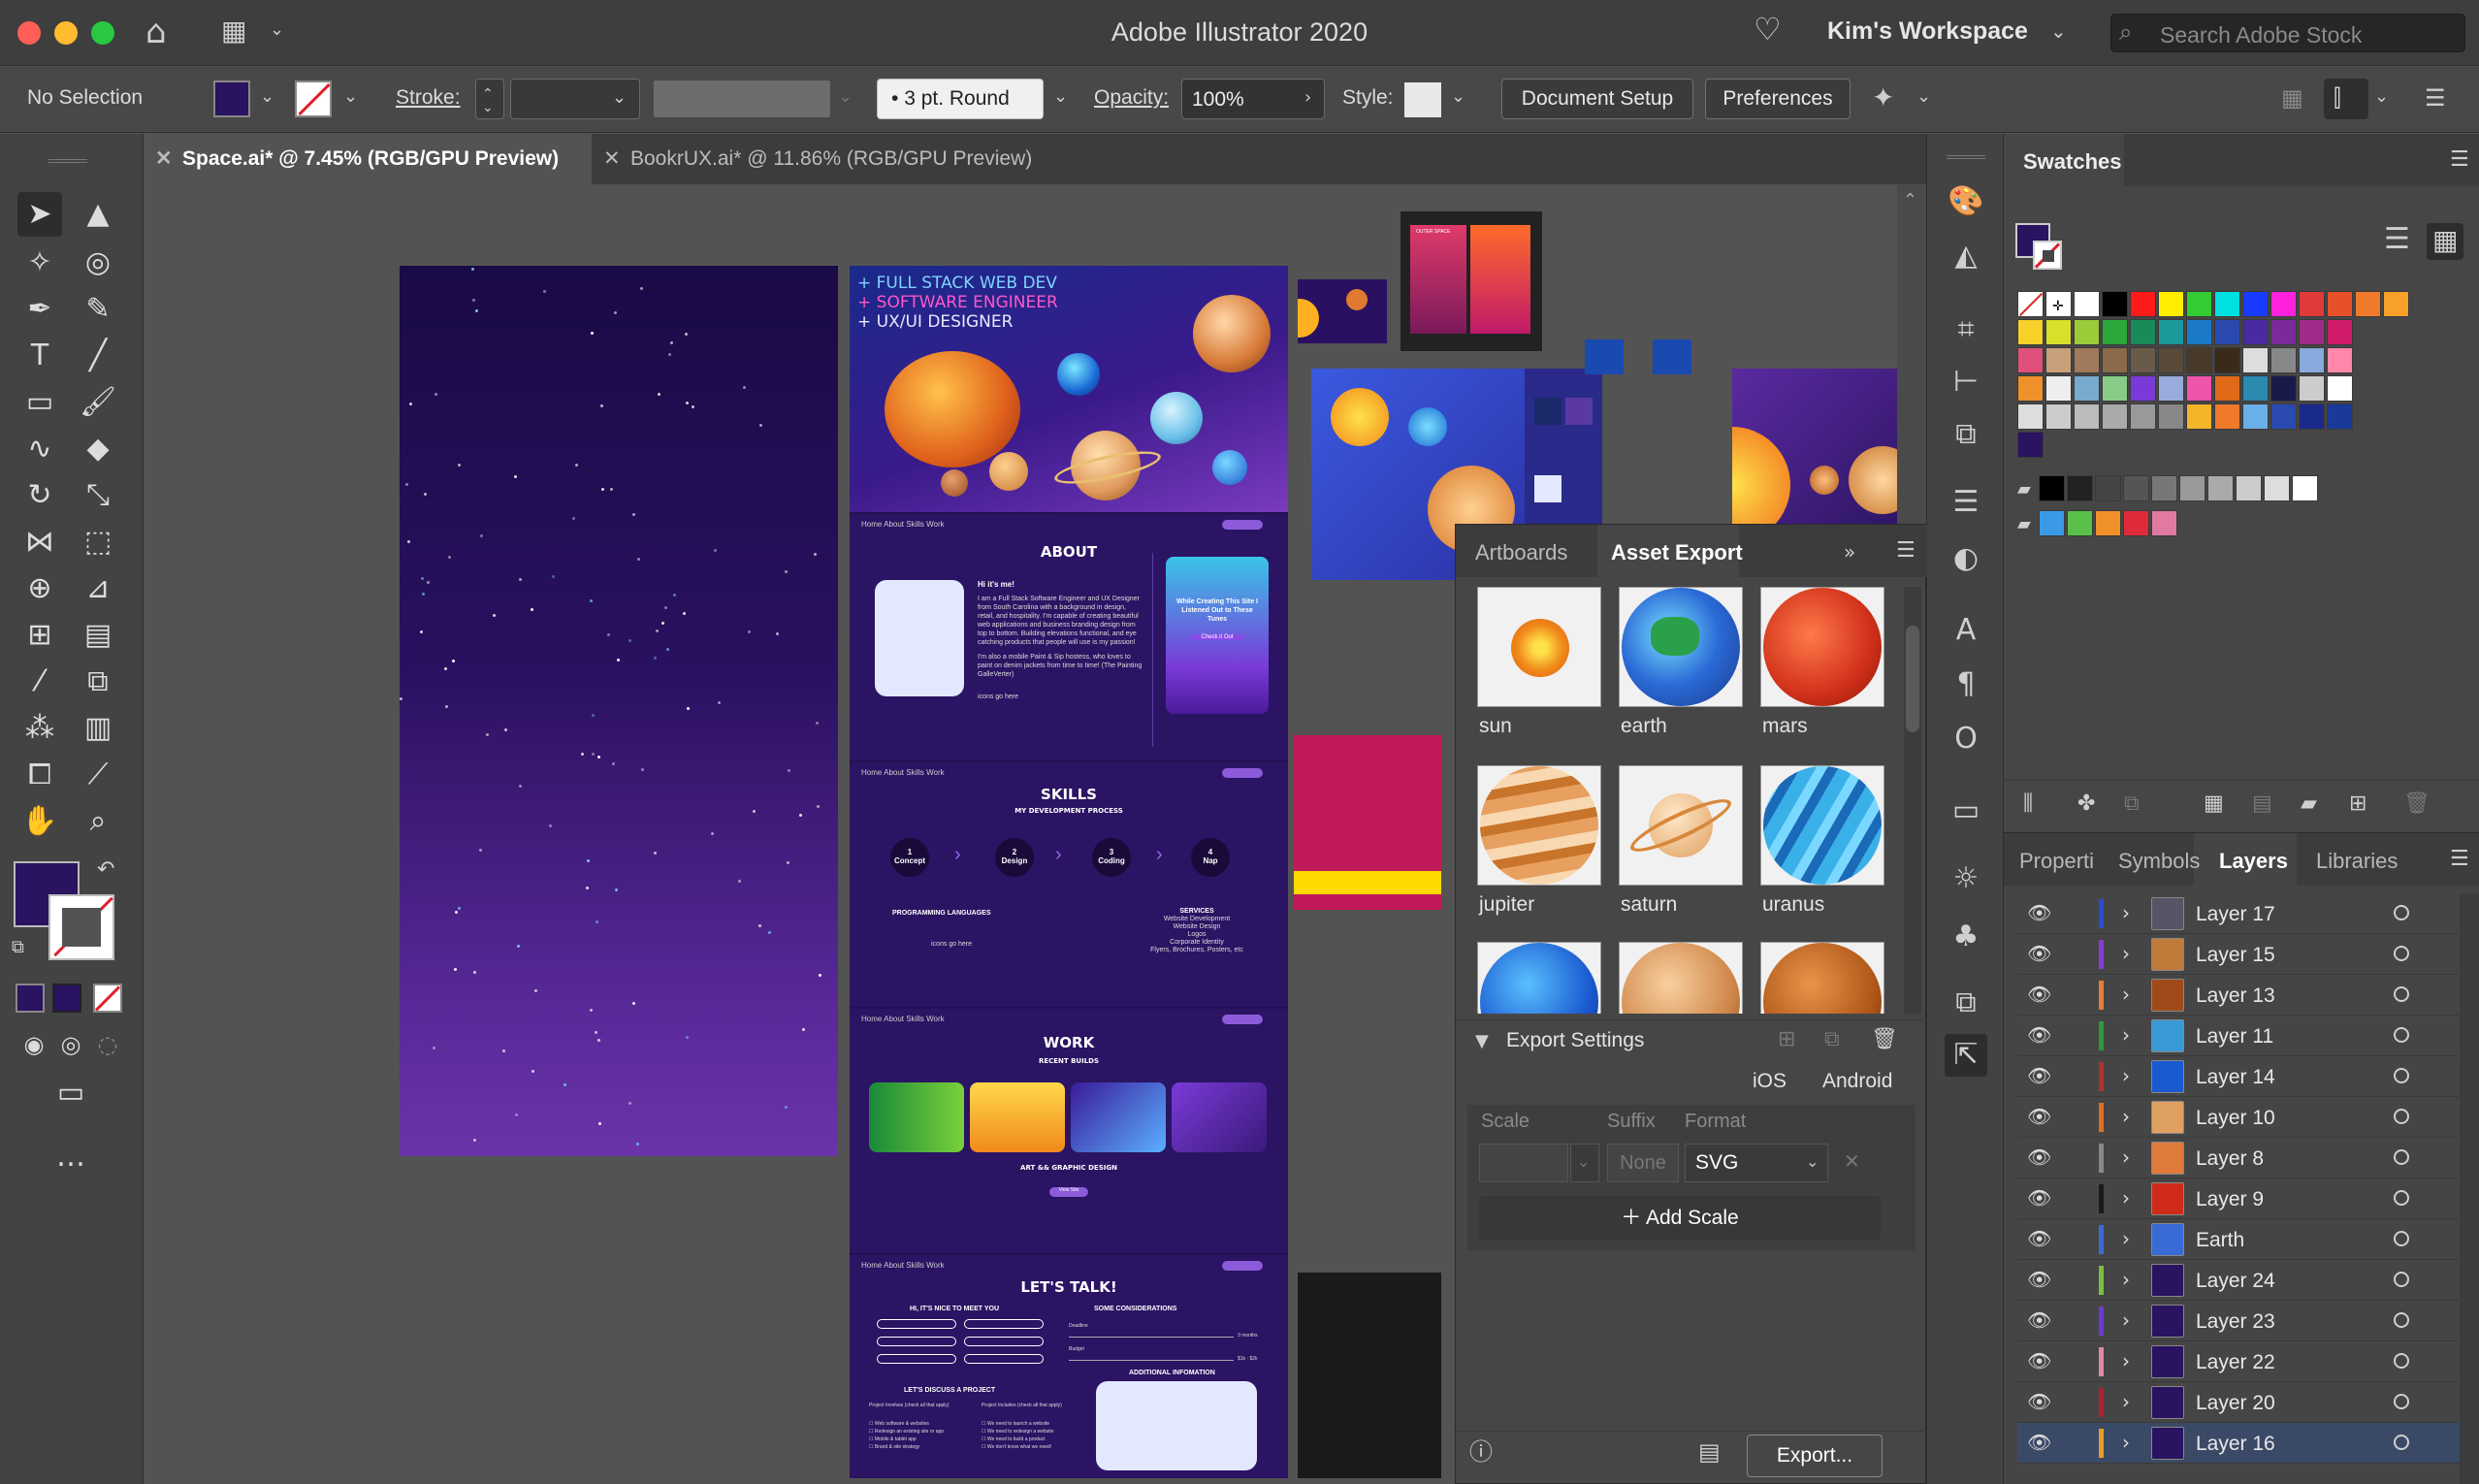  What do you see at coordinates (39, 309) in the screenshot?
I see `pen-tool-icon: ✒` at bounding box center [39, 309].